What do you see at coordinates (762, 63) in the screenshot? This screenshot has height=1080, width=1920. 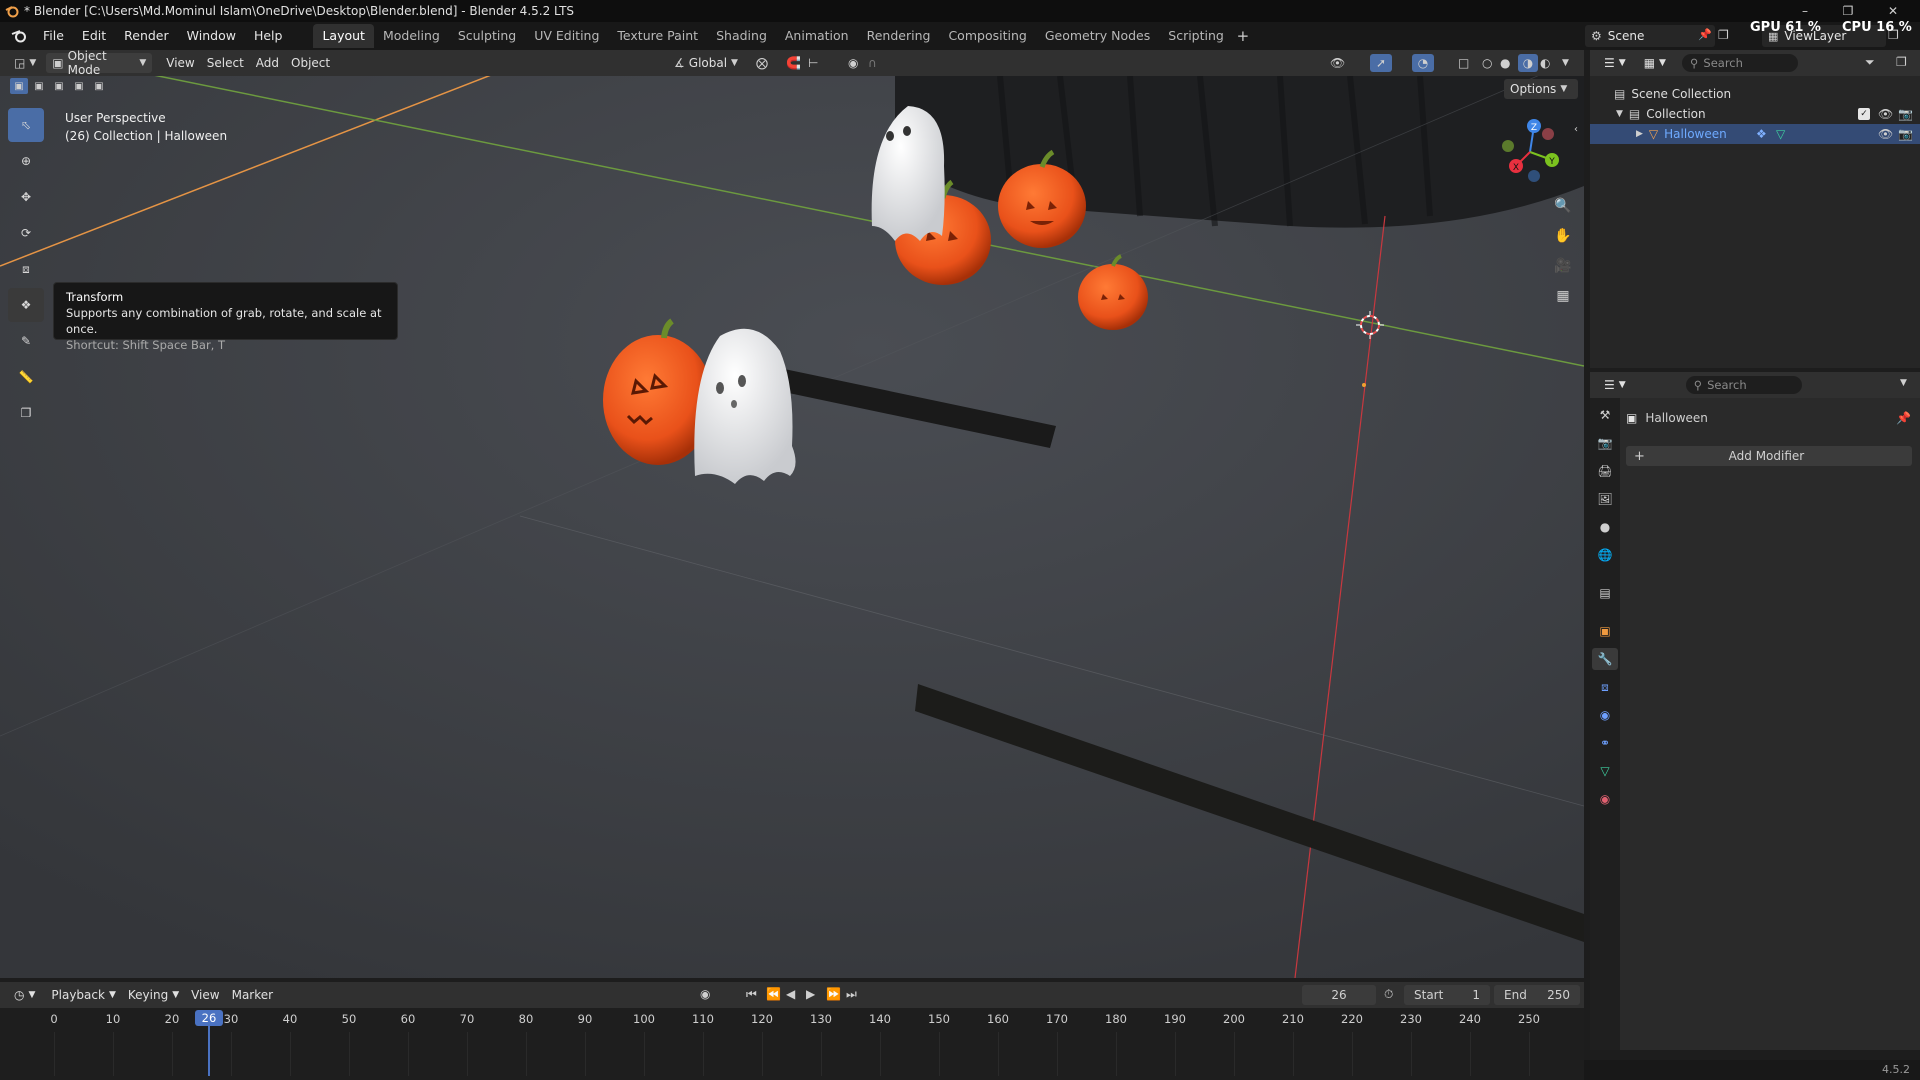 I see `pivot-point-icon: ⨂` at bounding box center [762, 63].